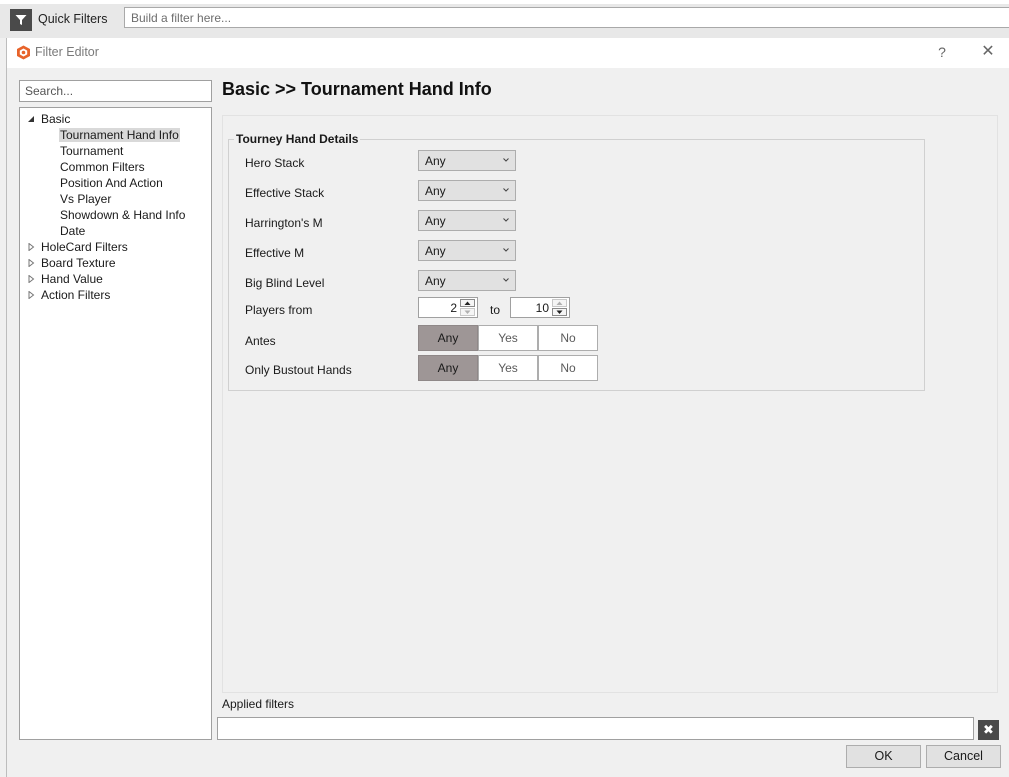 The width and height of the screenshot is (1009, 777). Describe the element at coordinates (73, 19) in the screenshot. I see `quick-filters-label: Quick Filters` at that location.